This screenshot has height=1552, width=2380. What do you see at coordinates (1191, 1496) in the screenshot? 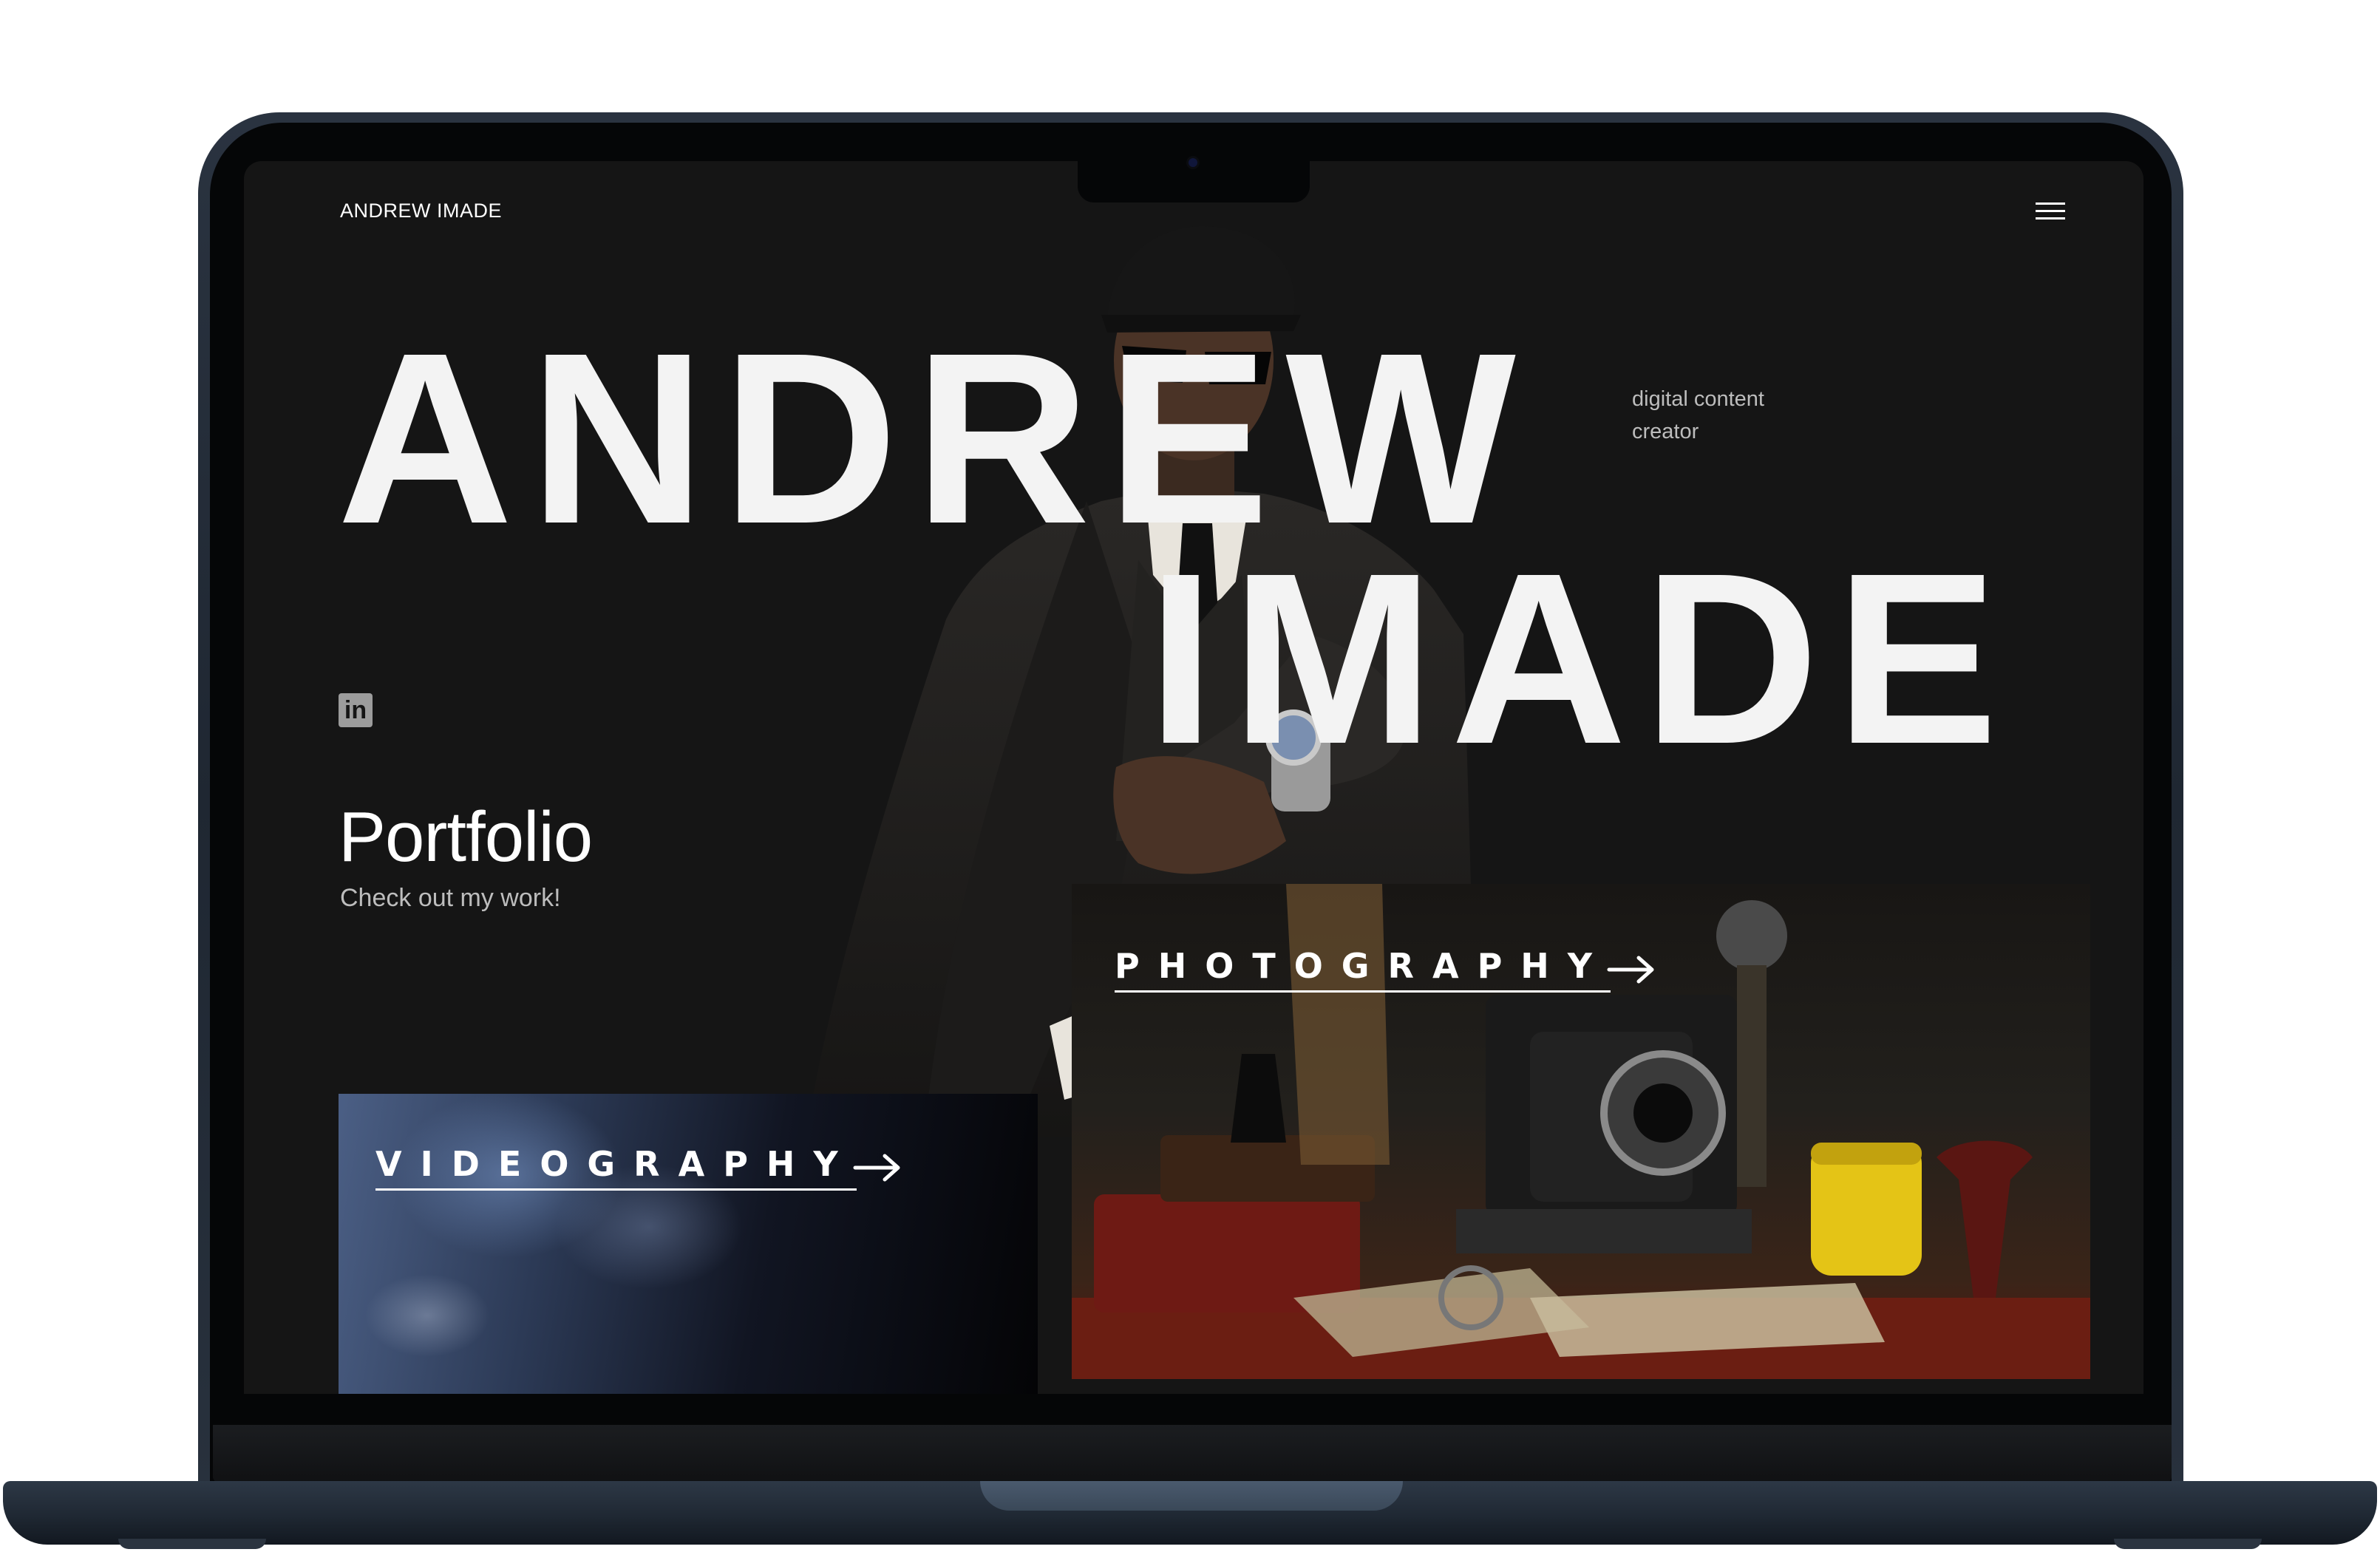
I see `laptop-trackpad-notch` at bounding box center [1191, 1496].